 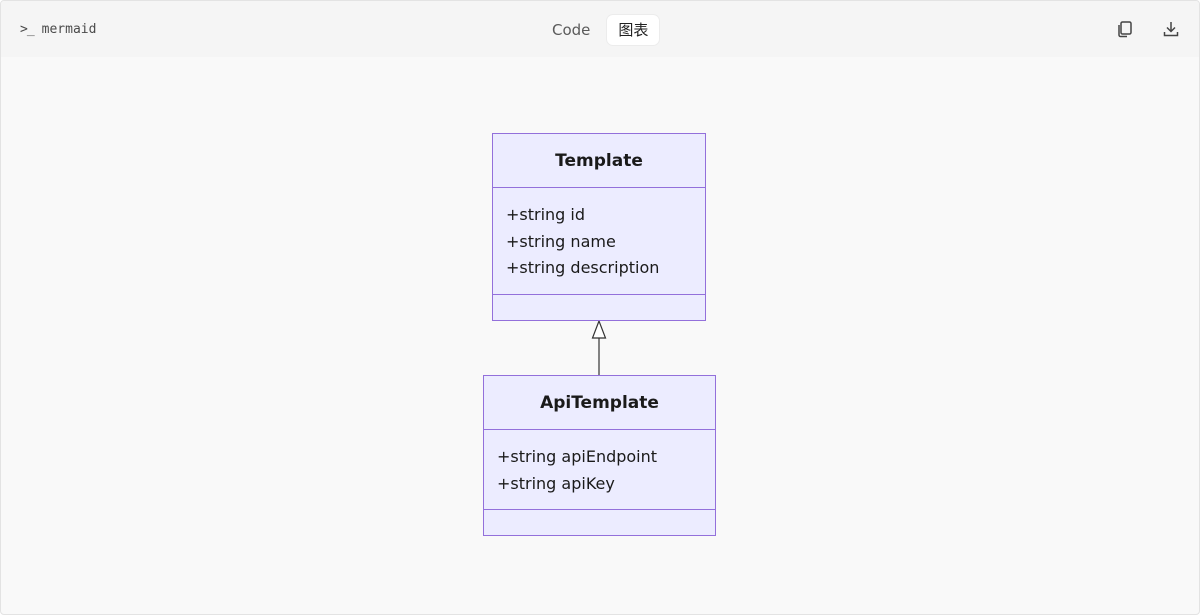 I want to click on download-icon, so click(x=1171, y=29).